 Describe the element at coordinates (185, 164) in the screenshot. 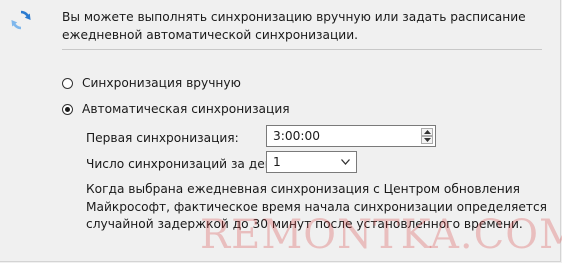

I see `sync-count-label: Число синхронизаций за день:` at that location.